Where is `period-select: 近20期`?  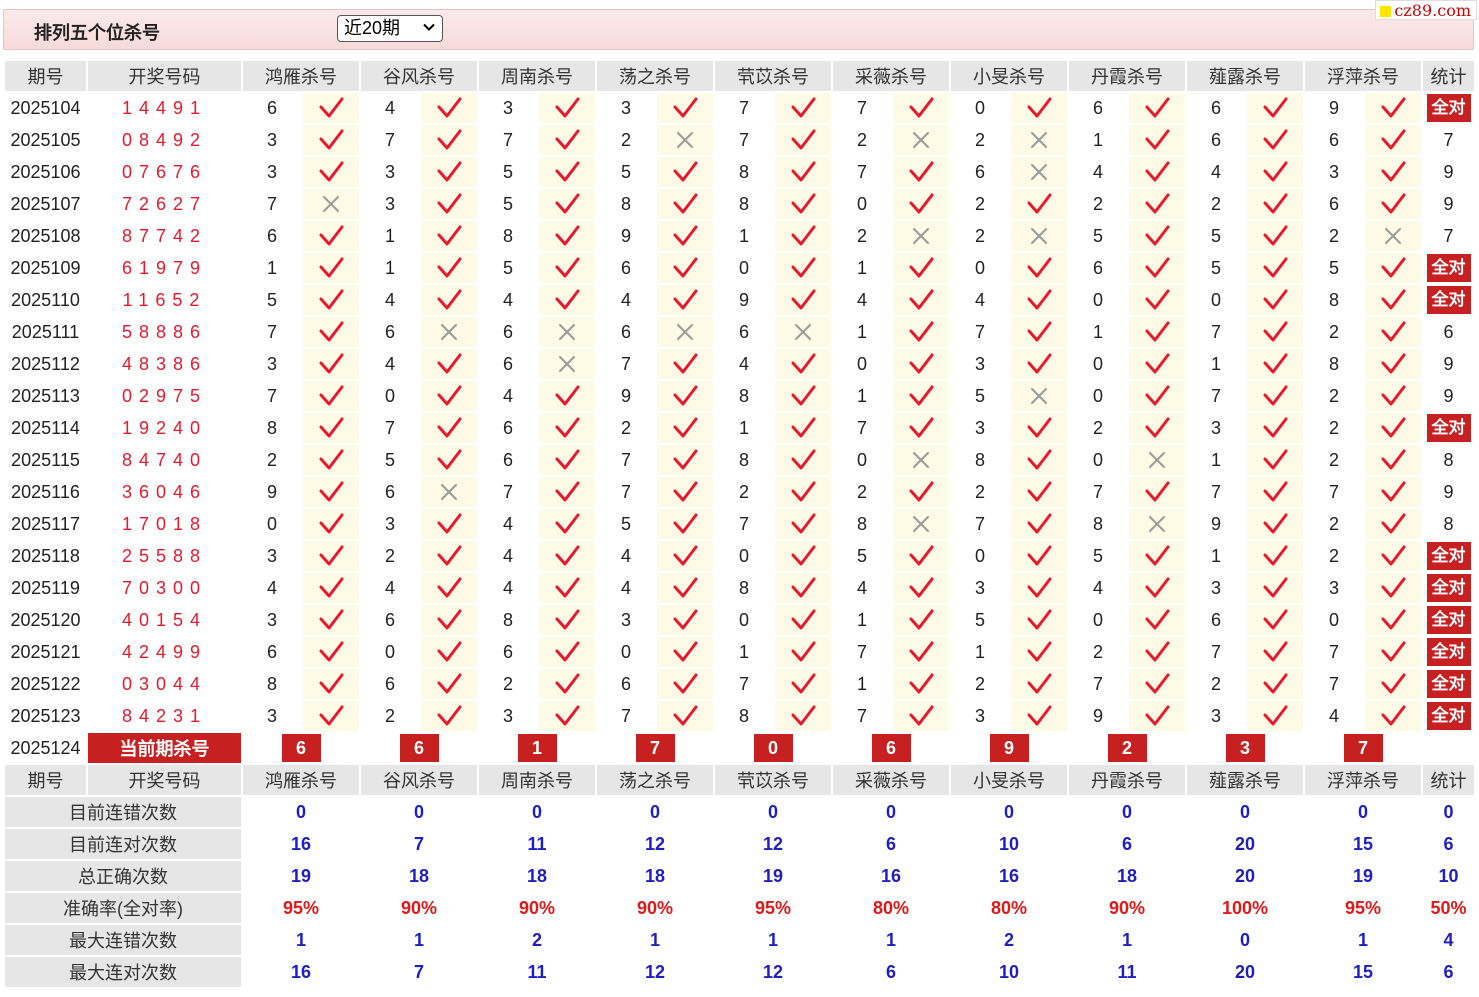
period-select: 近20期 is located at coordinates (390, 28).